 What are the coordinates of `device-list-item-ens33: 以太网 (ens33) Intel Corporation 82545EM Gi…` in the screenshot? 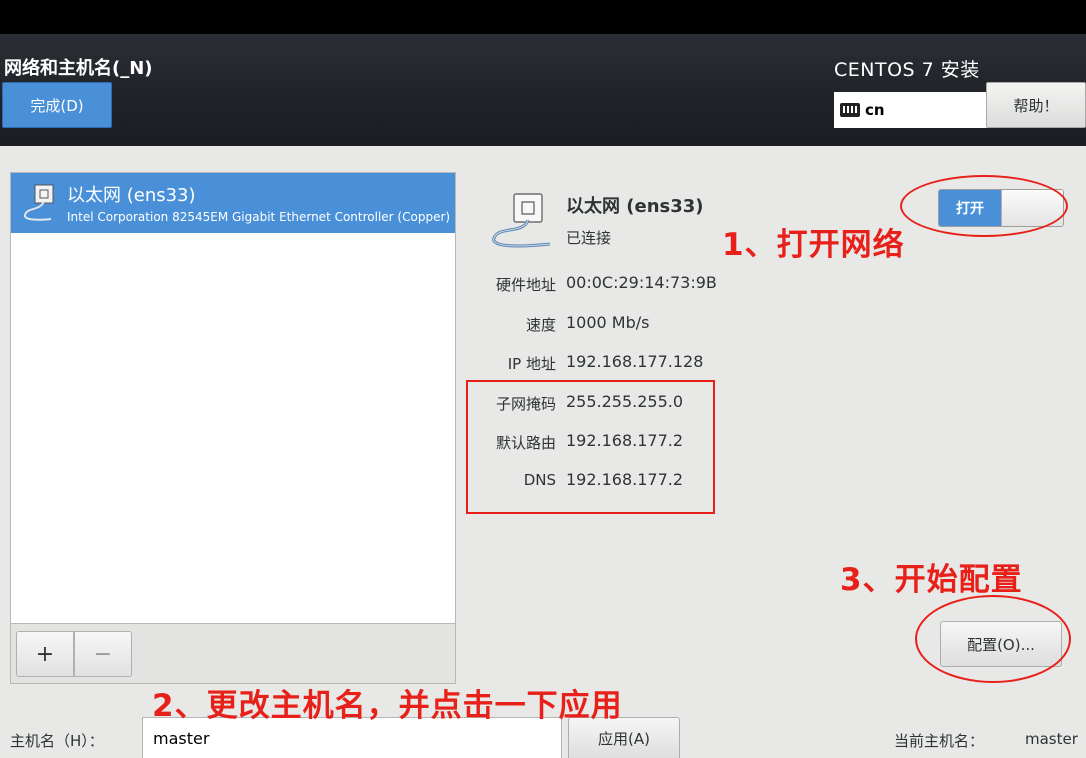 It's located at (233, 203).